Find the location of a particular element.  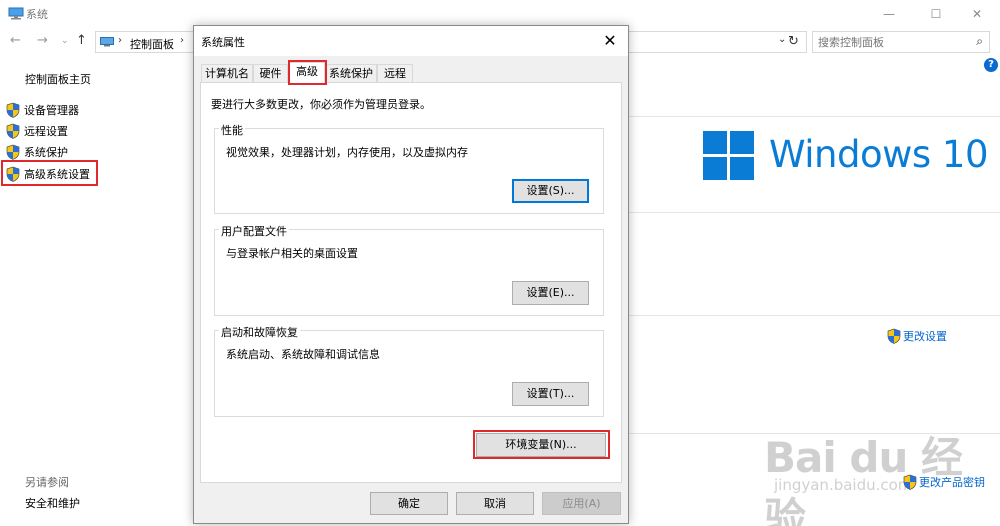

tab-computer-name: 计算机名 is located at coordinates (227, 73).